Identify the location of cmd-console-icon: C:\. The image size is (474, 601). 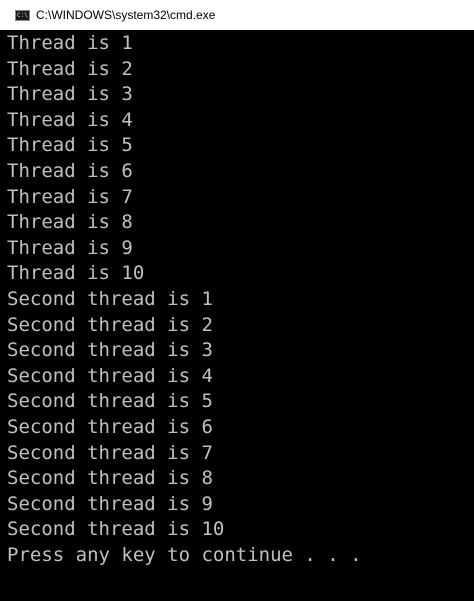
(22, 15).